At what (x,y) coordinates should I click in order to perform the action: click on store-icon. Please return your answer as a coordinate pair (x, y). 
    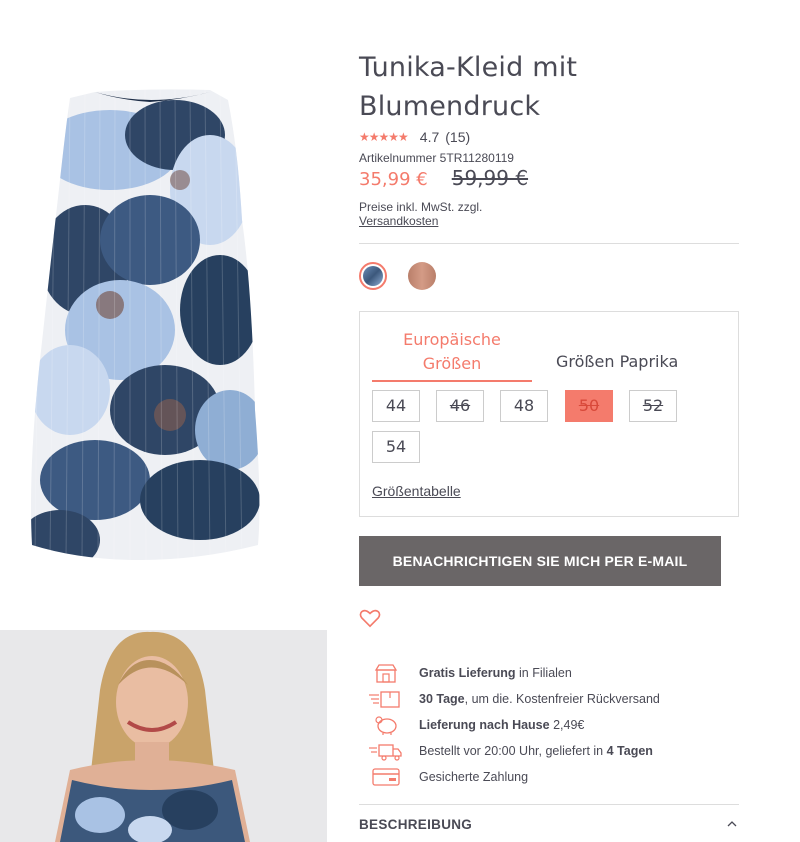
    Looking at the image, I should click on (386, 673).